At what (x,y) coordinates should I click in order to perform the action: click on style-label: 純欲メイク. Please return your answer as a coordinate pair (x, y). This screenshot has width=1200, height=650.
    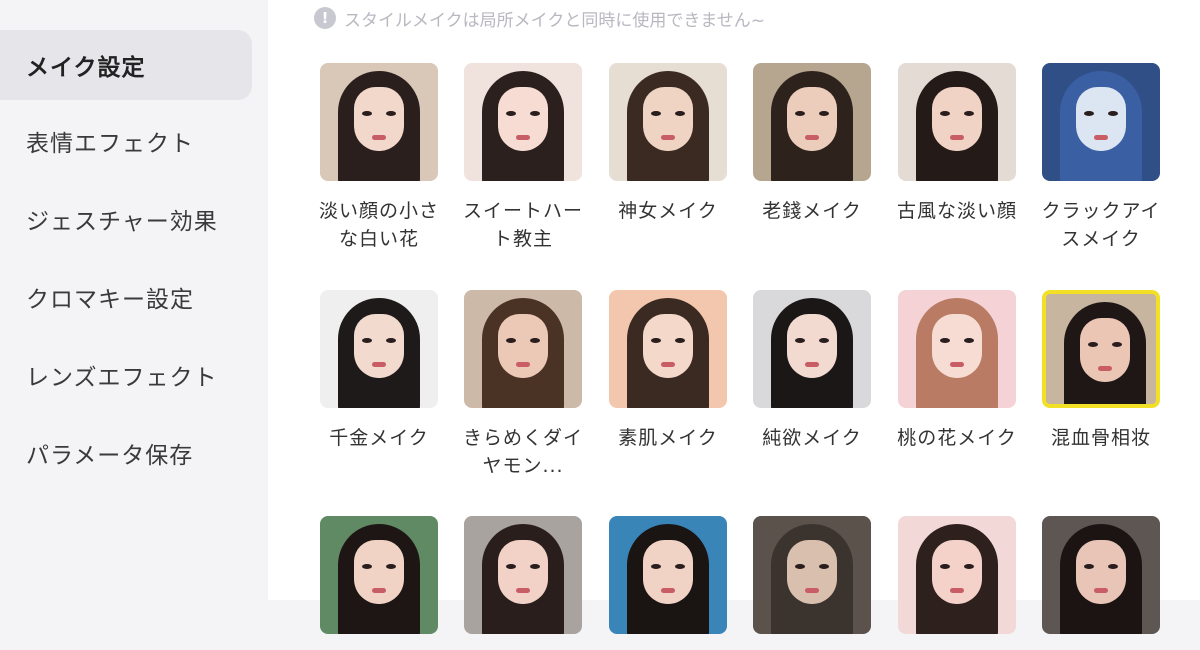
    Looking at the image, I should click on (812, 438).